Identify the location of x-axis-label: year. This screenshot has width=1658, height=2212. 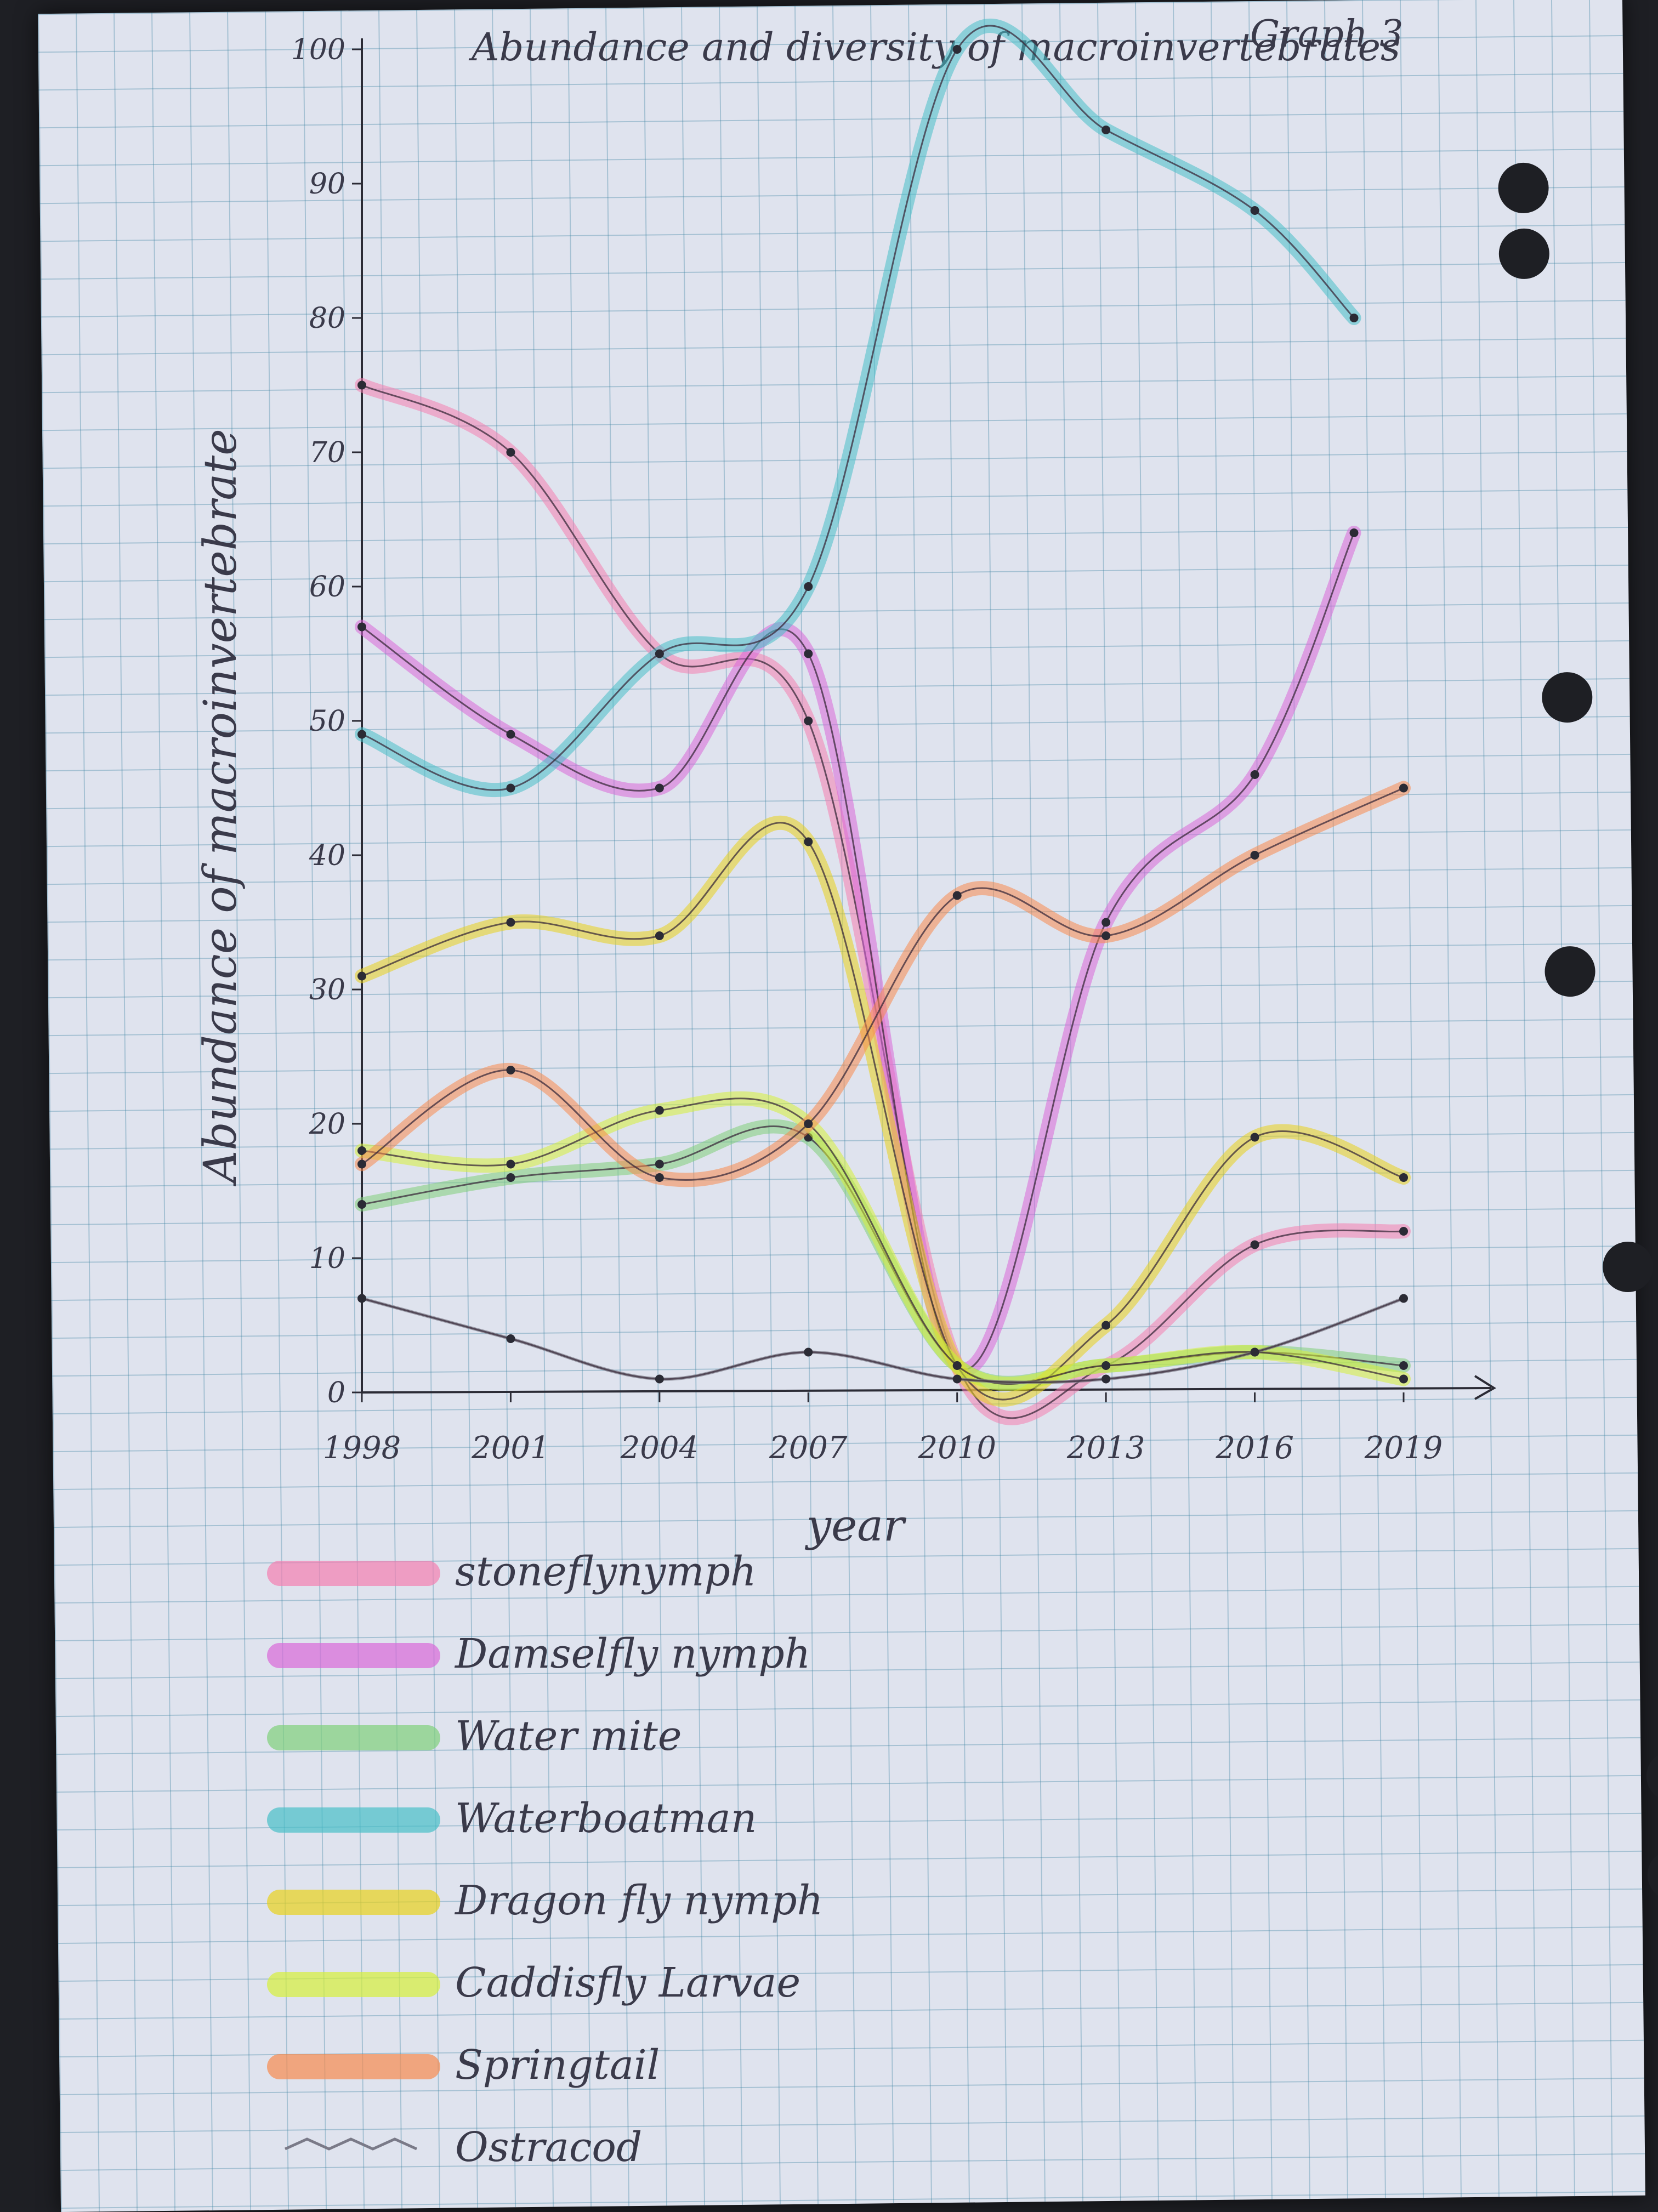
(856, 1525).